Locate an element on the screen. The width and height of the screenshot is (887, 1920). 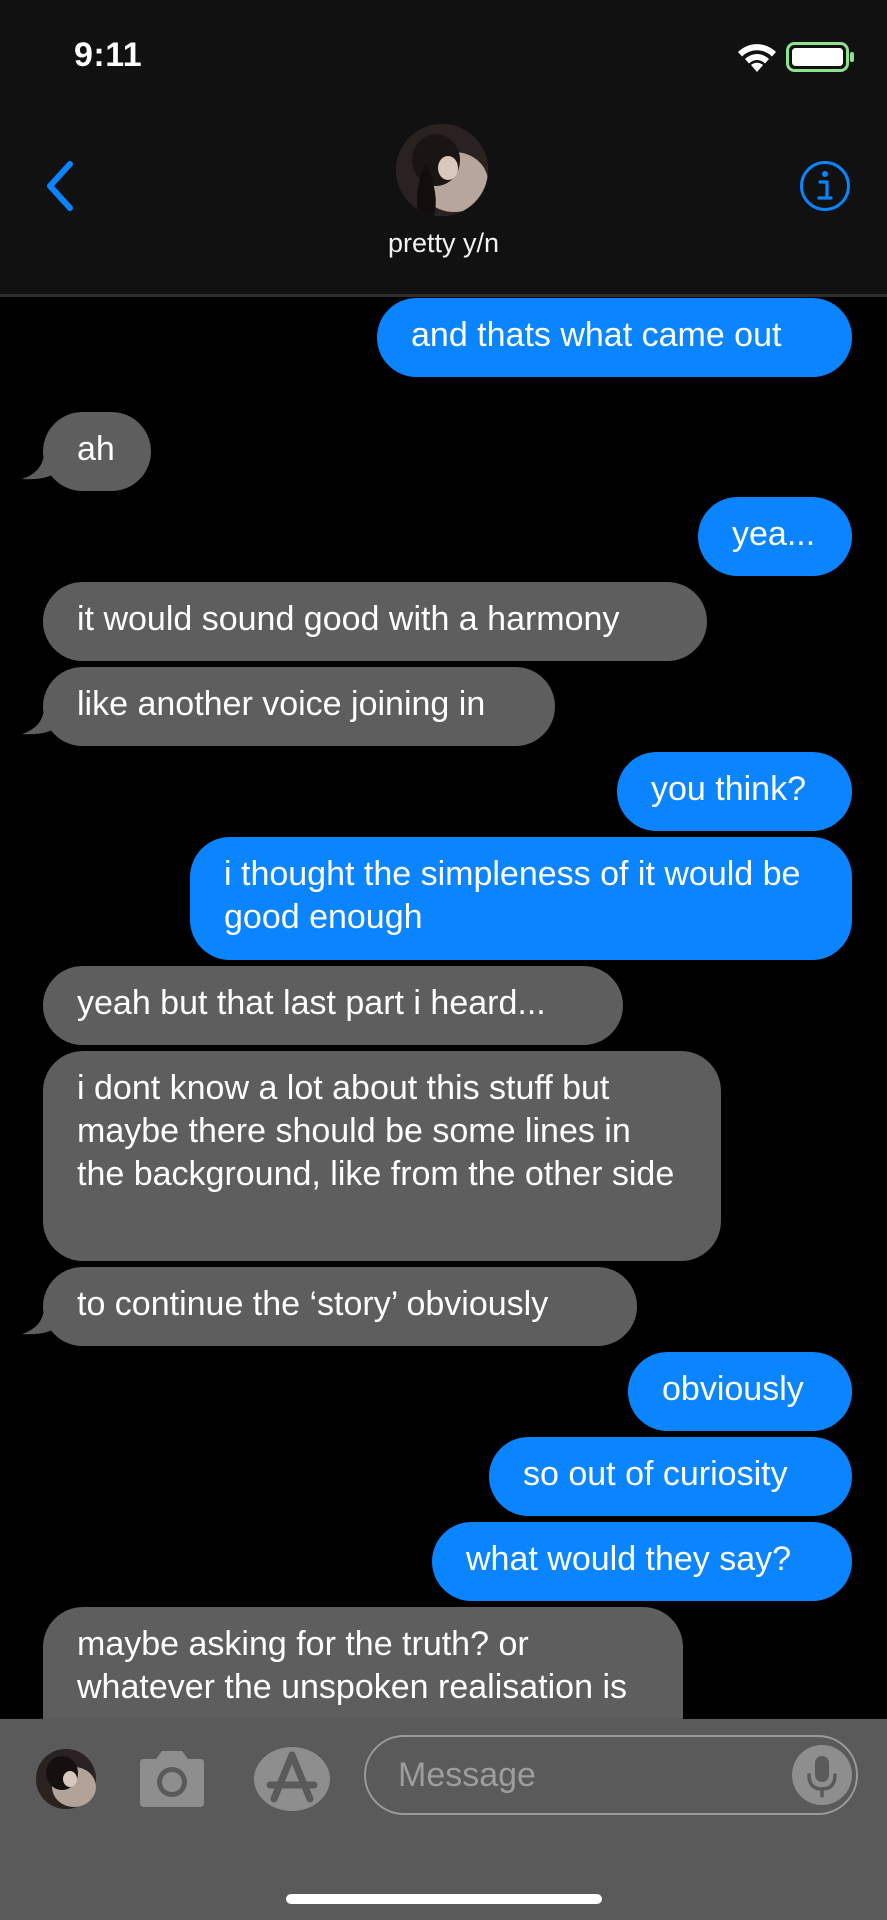
message-text: you think? is located at coordinates (728, 789).